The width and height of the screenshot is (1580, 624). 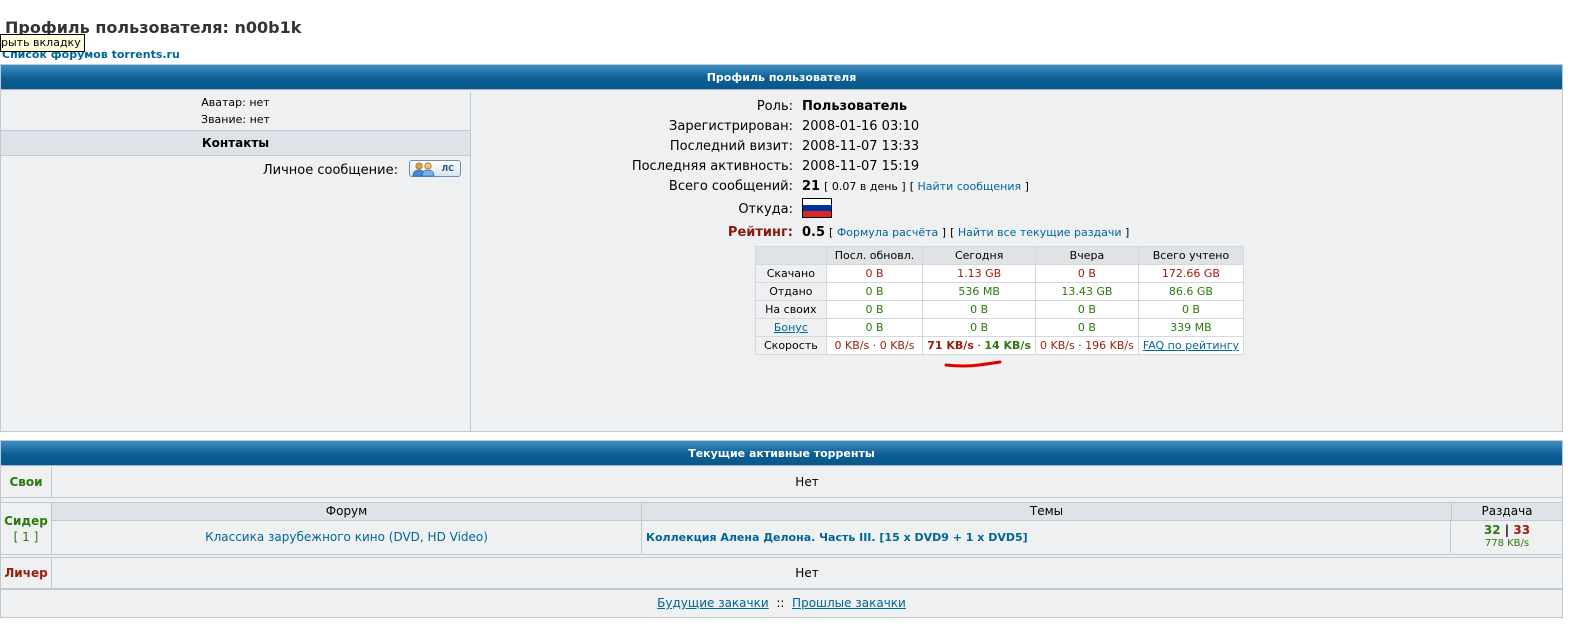 I want to click on speed-last: 0 KB/s · 0 KB/s, so click(x=874, y=345).